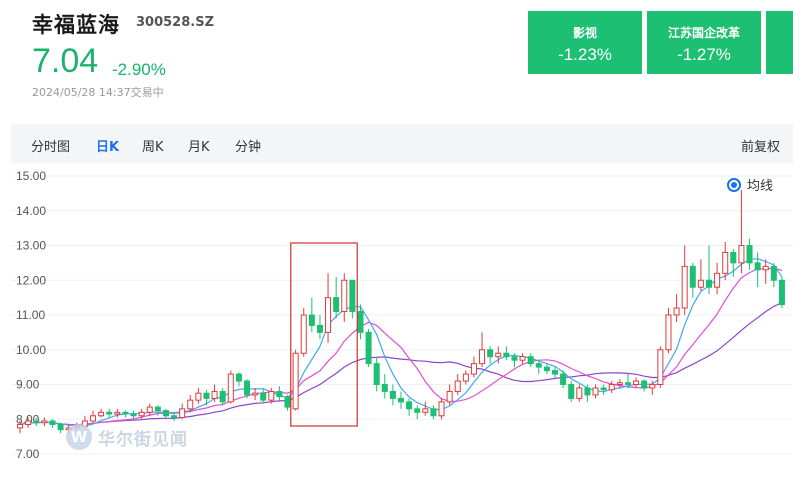  Describe the element at coordinates (760, 186) in the screenshot. I see `legend-label: 均线` at that location.